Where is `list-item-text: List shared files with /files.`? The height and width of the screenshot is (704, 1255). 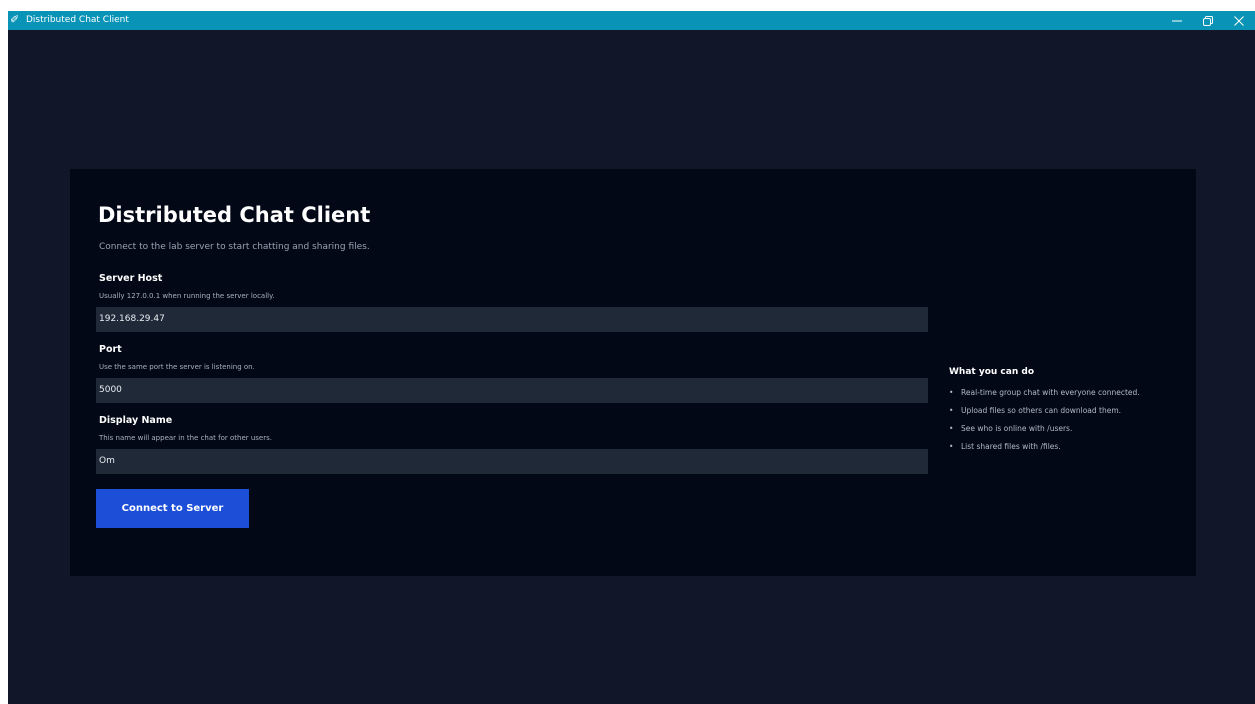 list-item-text: List shared files with /files. is located at coordinates (1011, 446).